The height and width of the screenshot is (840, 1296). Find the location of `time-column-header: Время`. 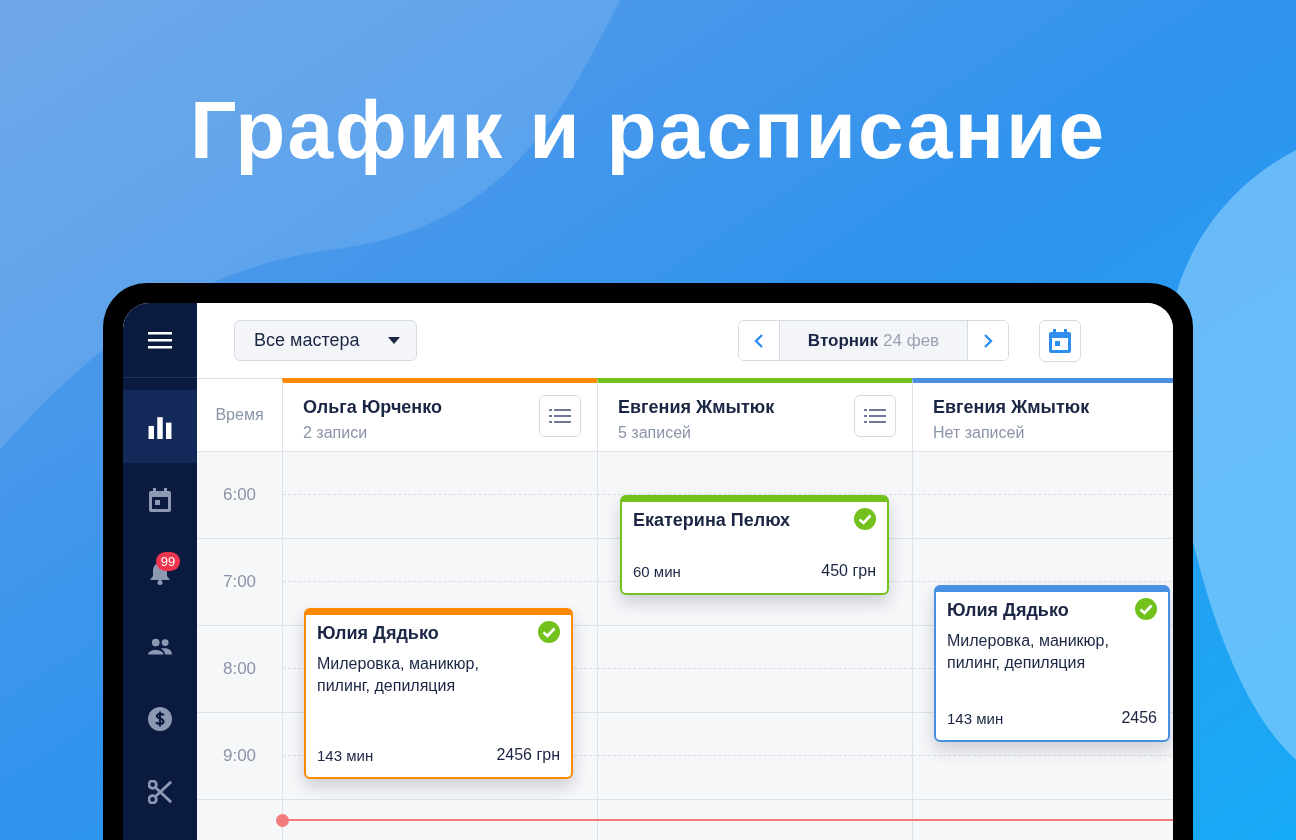

time-column-header: Время is located at coordinates (239, 415).